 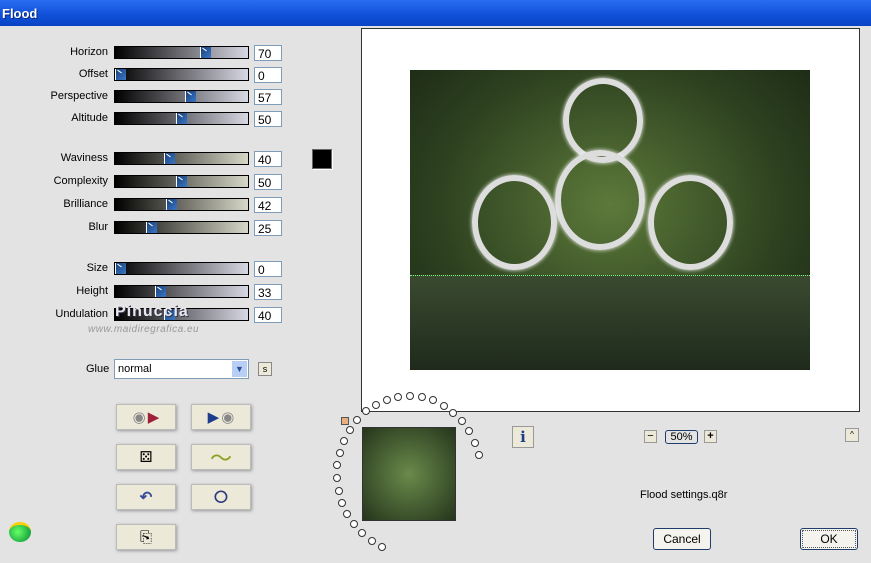 I want to click on navigator-handle, so click(x=345, y=421).